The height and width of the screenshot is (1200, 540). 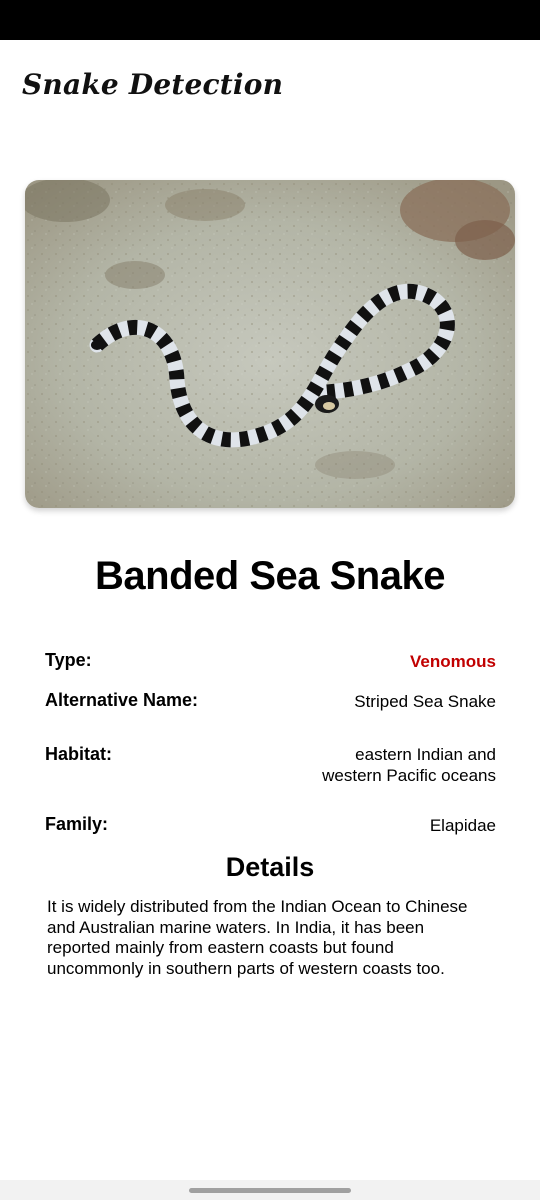 I want to click on navigation-bar, so click(x=270, y=1190).